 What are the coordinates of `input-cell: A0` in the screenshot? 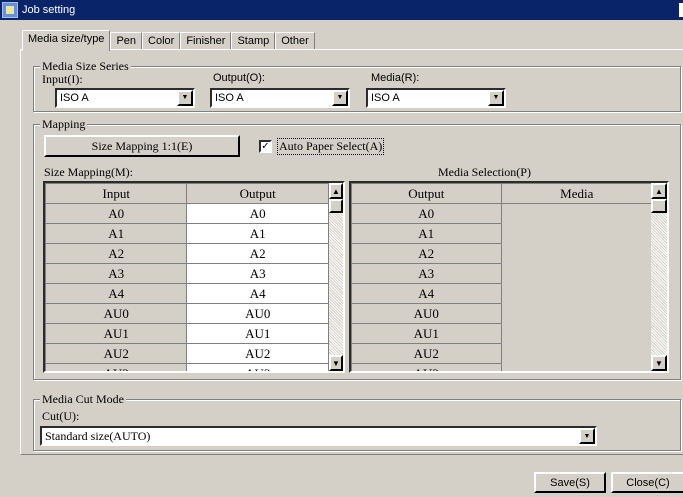 It's located at (116, 213).